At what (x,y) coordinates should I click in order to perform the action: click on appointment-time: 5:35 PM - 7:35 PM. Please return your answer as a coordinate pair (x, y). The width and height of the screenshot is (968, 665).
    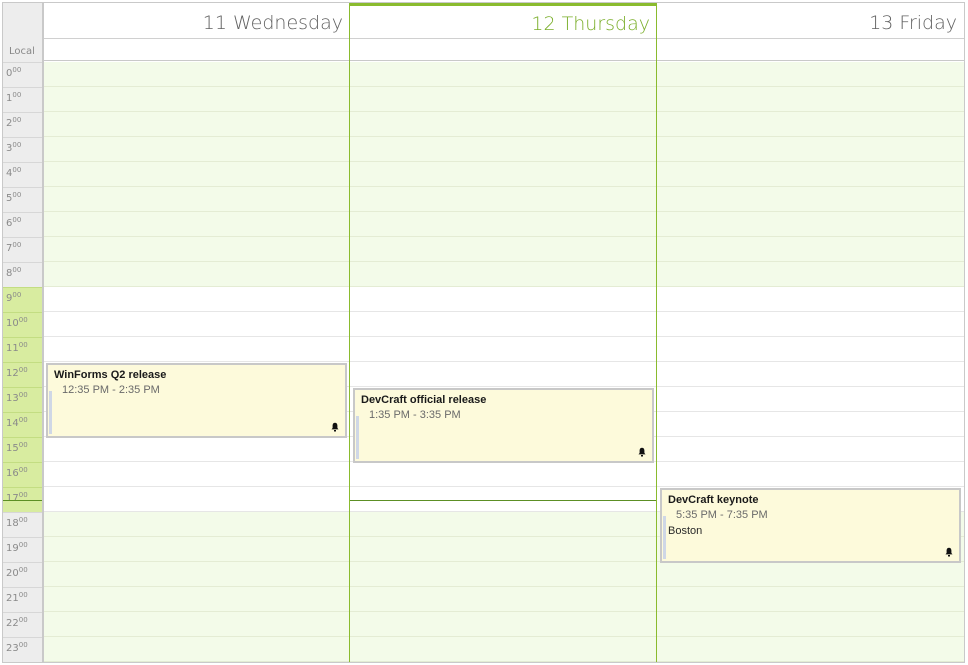
    Looking at the image, I should click on (722, 515).